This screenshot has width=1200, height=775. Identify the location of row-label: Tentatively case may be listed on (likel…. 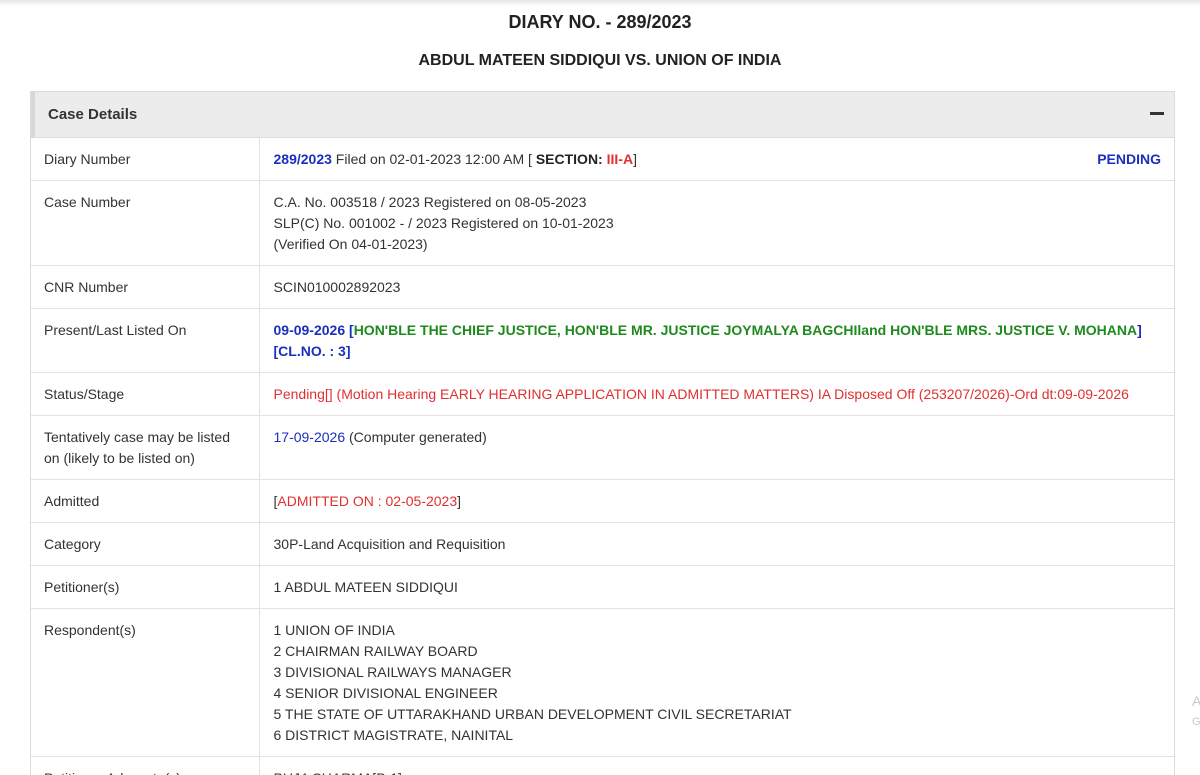
(145, 447).